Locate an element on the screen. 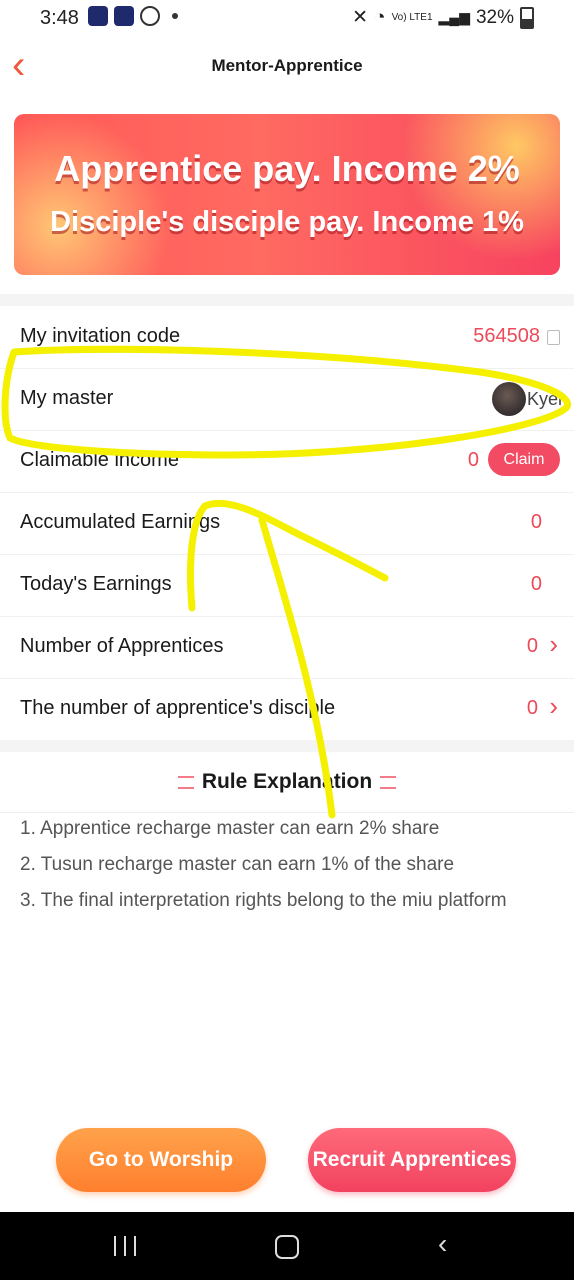  home-icon is located at coordinates (287, 1247).